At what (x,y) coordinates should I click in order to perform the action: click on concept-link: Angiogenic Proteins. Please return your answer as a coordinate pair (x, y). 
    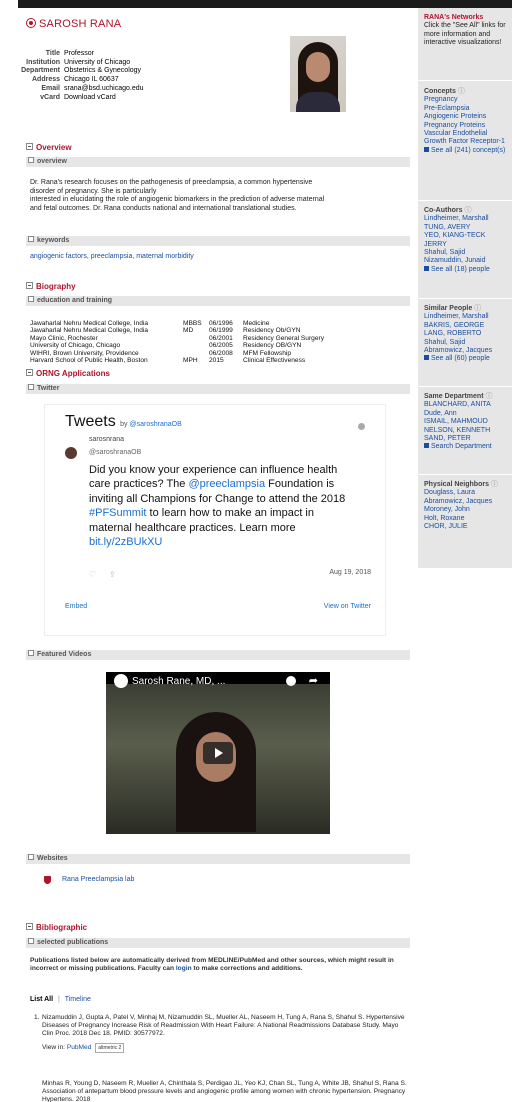
    Looking at the image, I should click on (467, 117).